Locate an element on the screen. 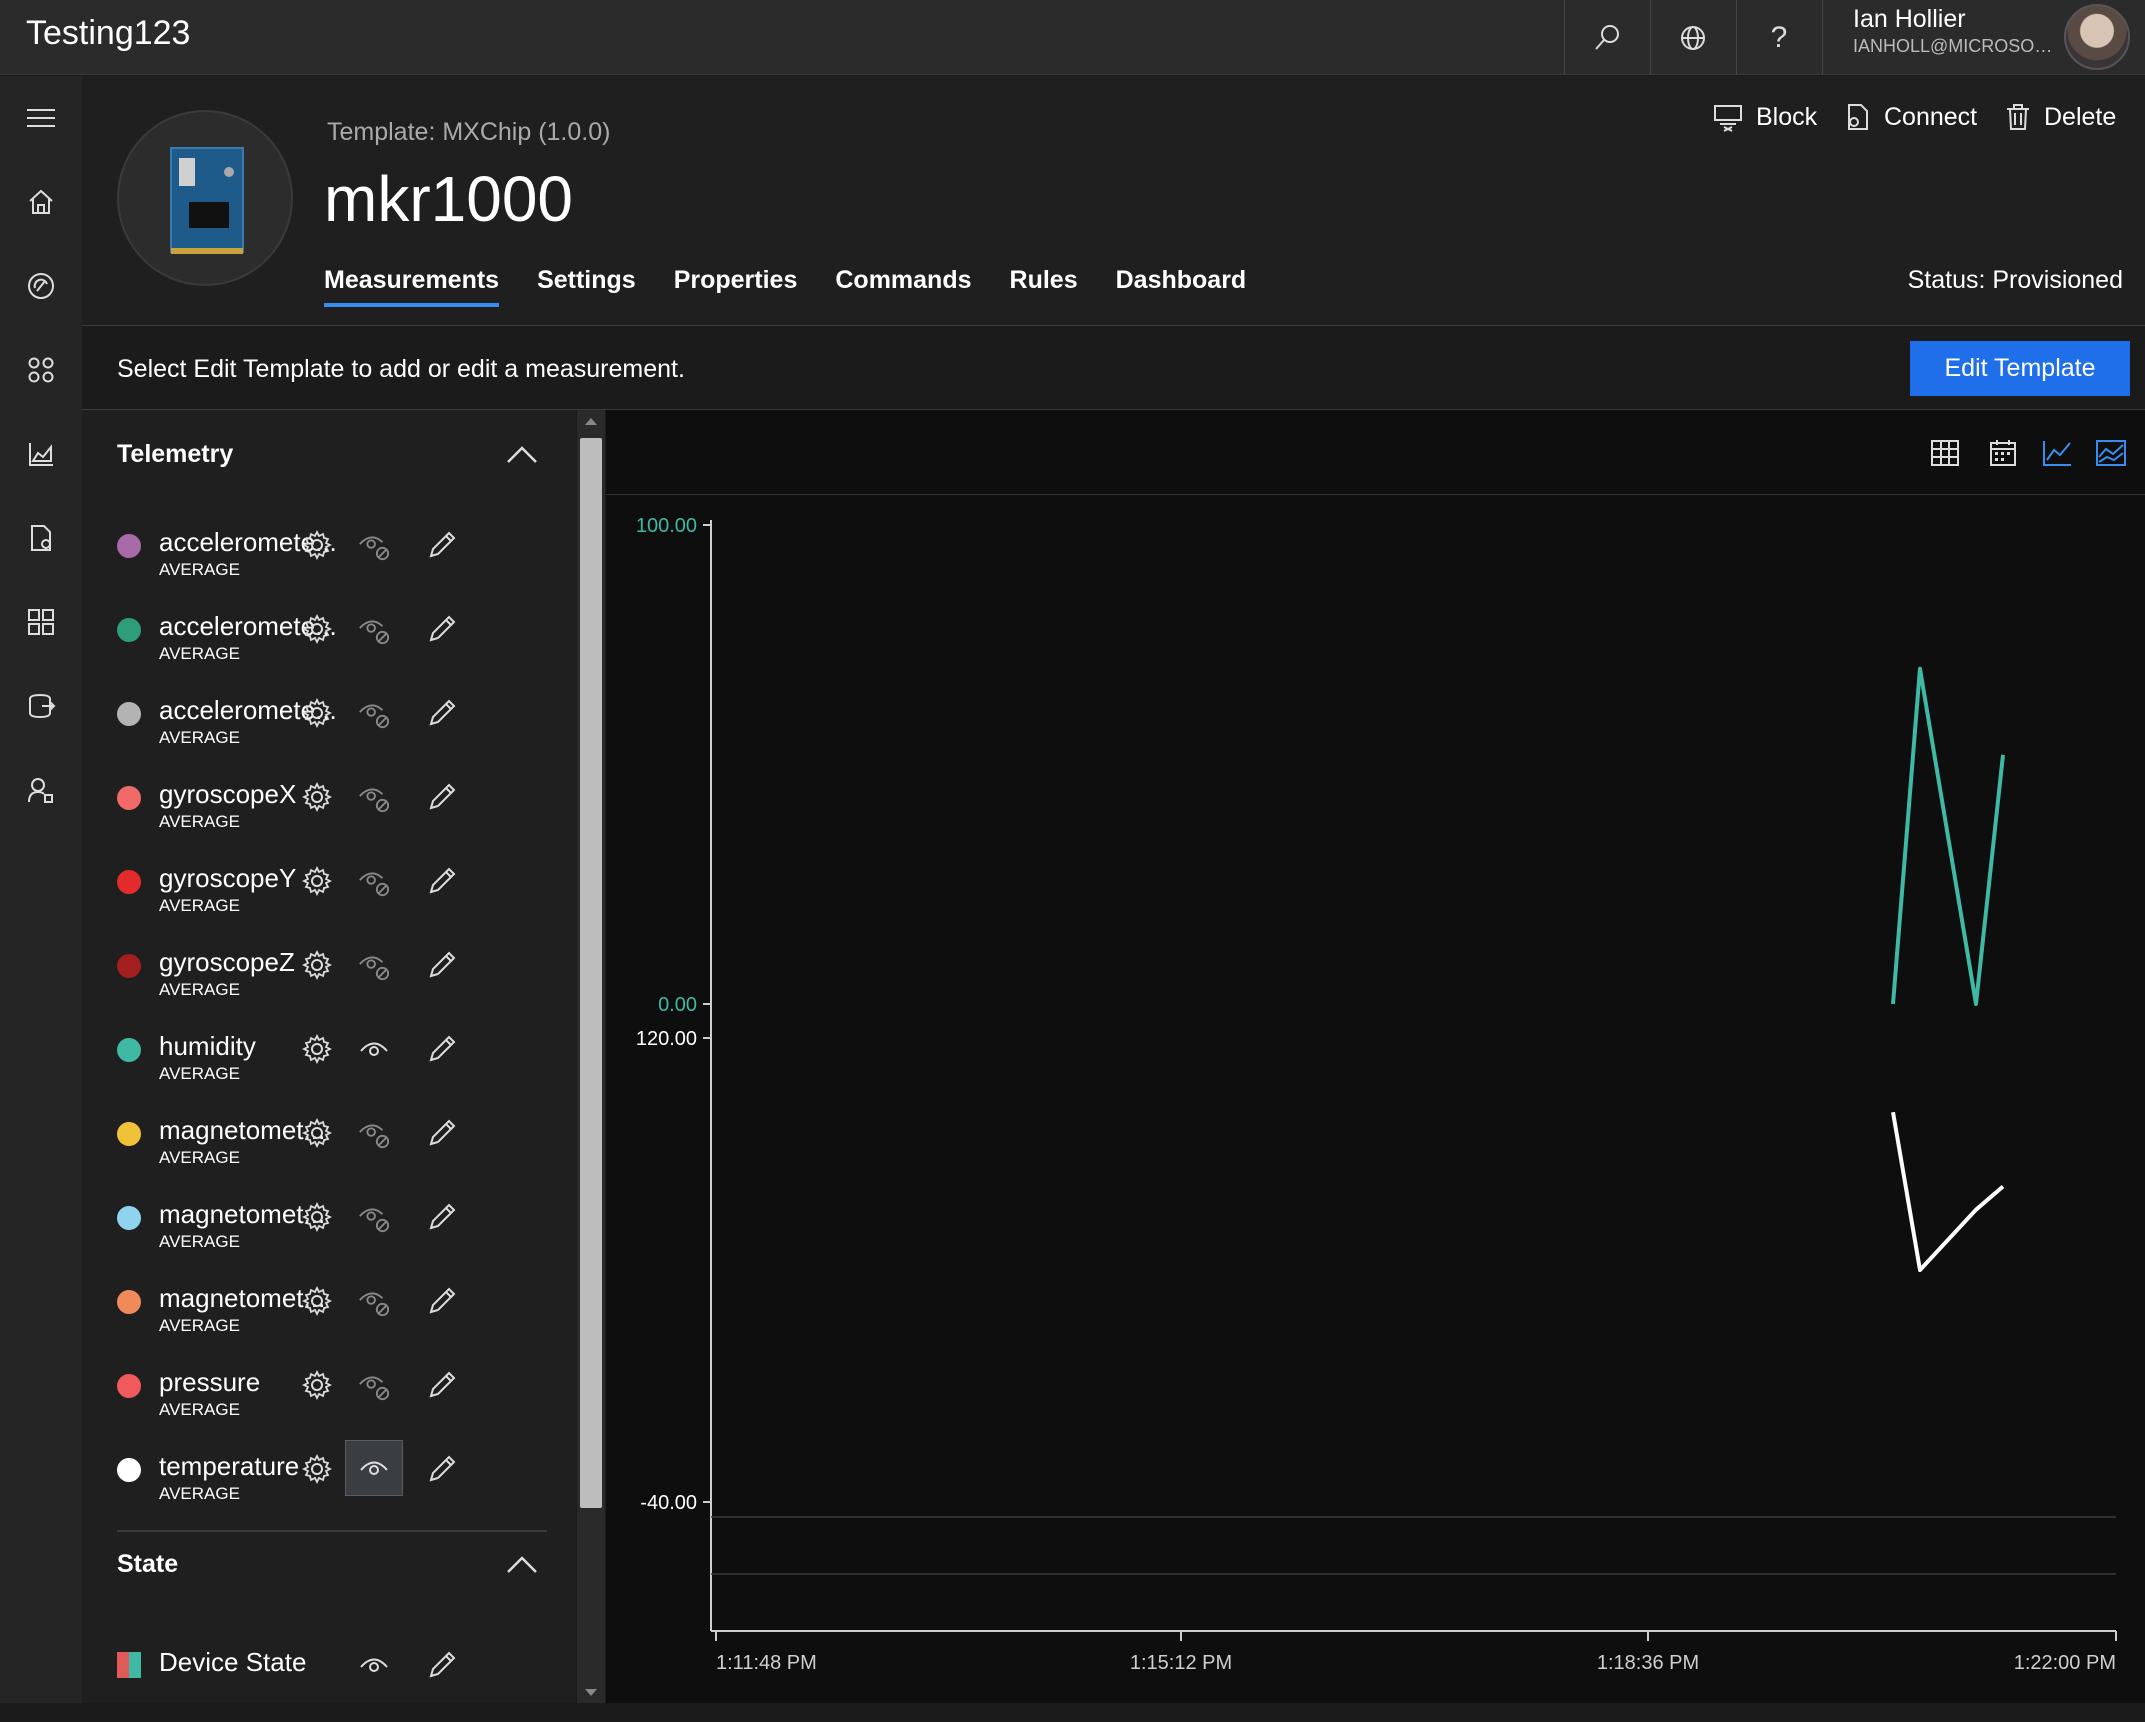 This screenshot has height=1722, width=2145. panel-scrollbar is located at coordinates (591, 1056).